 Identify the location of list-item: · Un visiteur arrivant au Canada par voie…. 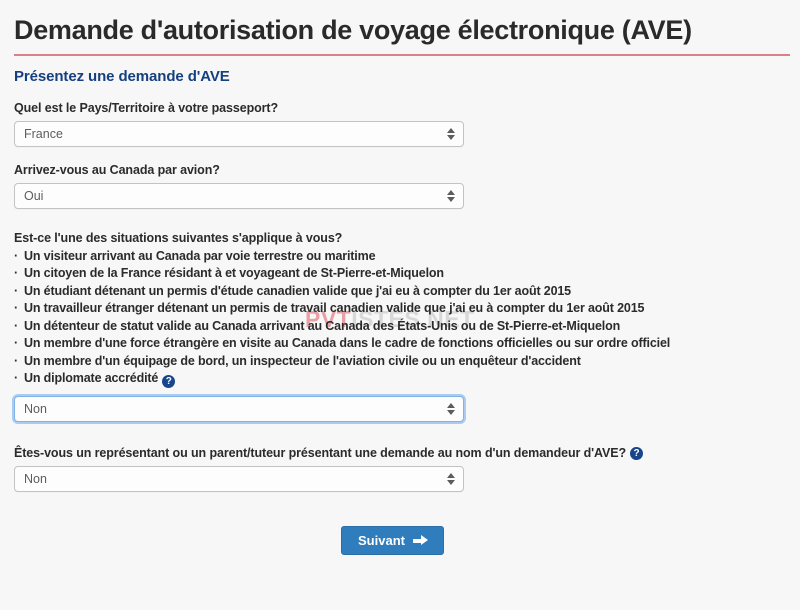
(400, 257).